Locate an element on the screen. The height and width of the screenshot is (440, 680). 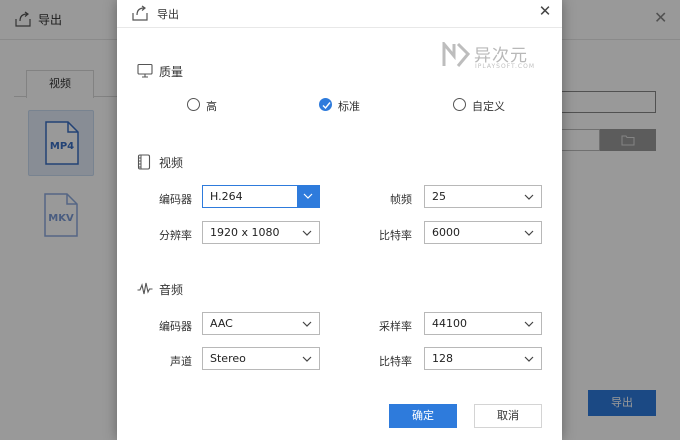
video-bitrate-label: 比特率 is located at coordinates (395, 235).